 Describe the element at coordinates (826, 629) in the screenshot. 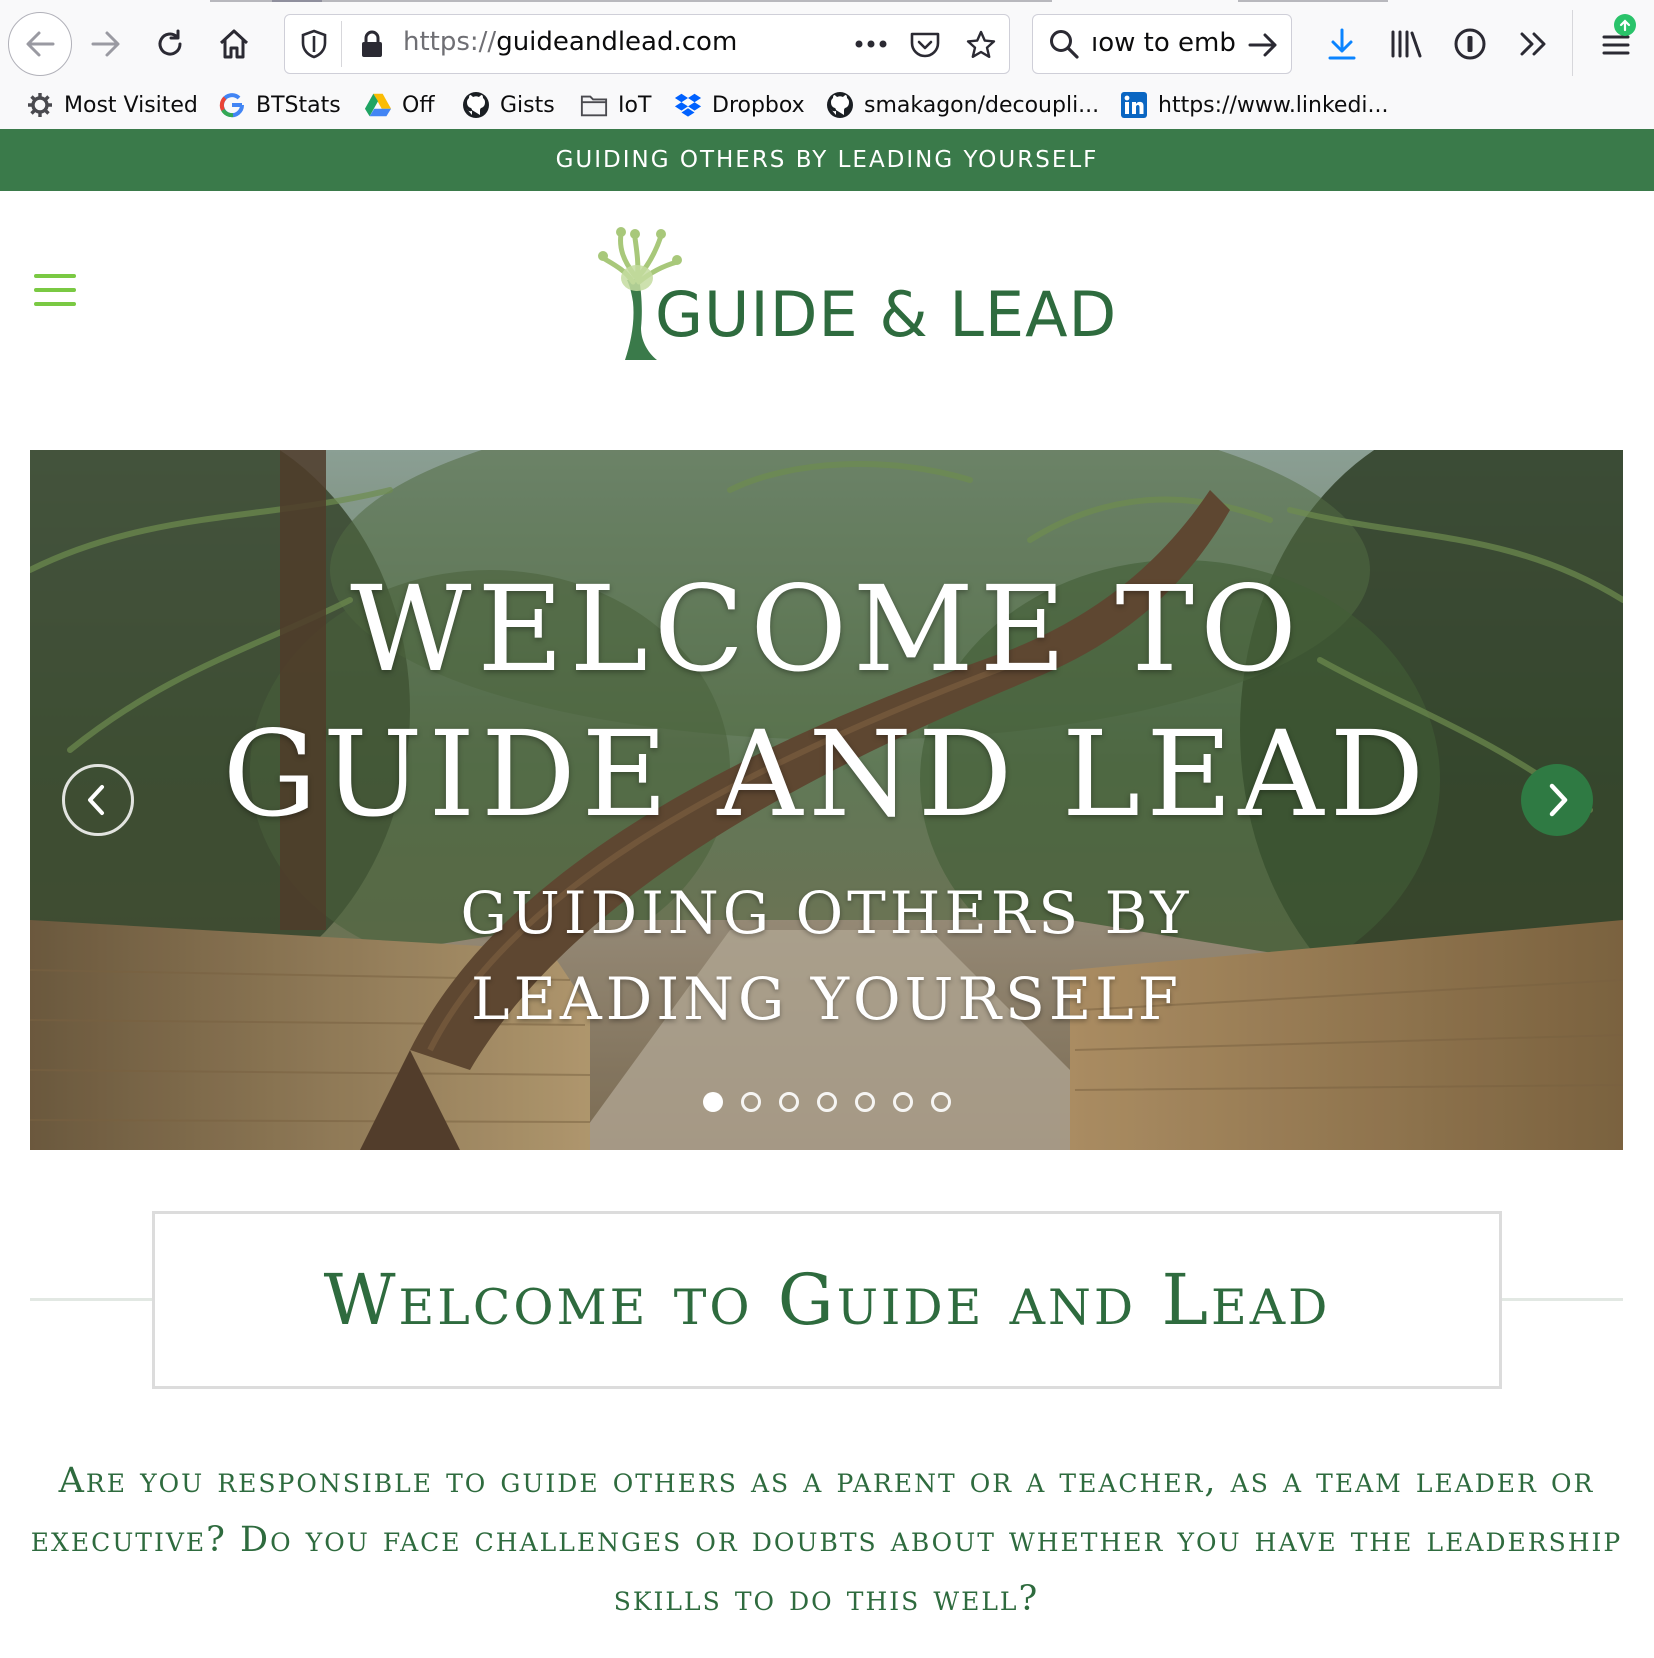

I see `hero-title-line1: WELCOME TO` at that location.